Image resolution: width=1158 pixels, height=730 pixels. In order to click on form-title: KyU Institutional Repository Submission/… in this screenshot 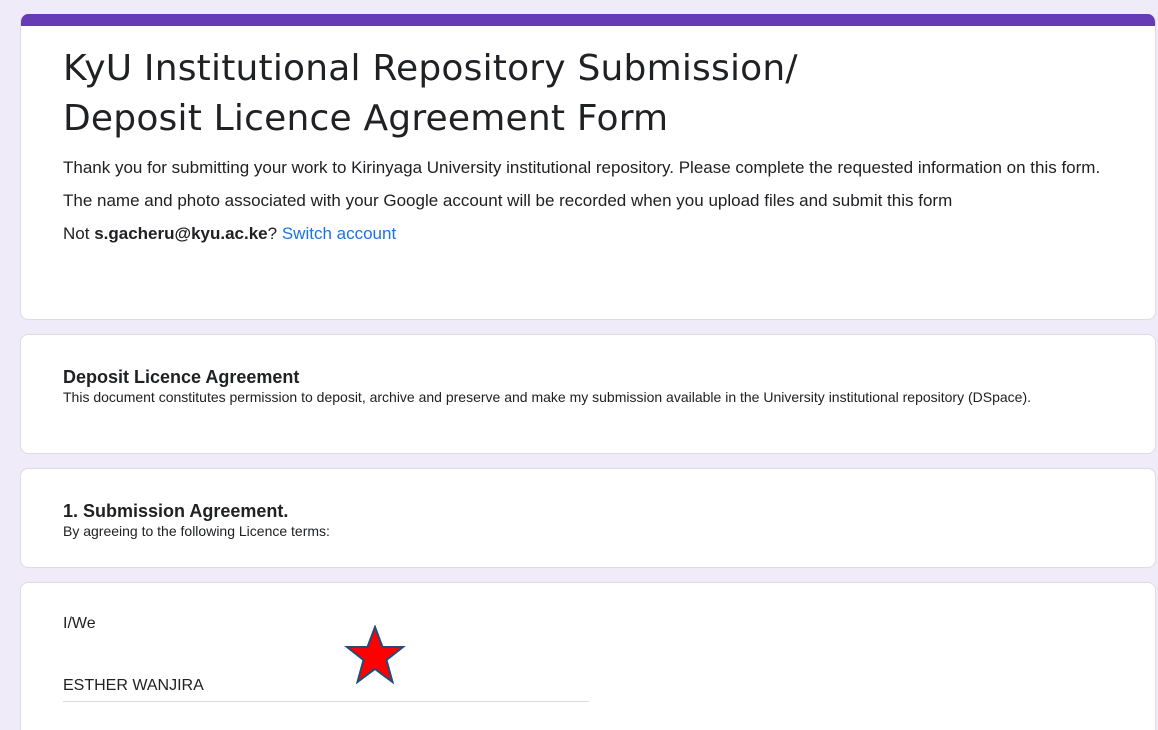, I will do `click(599, 94)`.